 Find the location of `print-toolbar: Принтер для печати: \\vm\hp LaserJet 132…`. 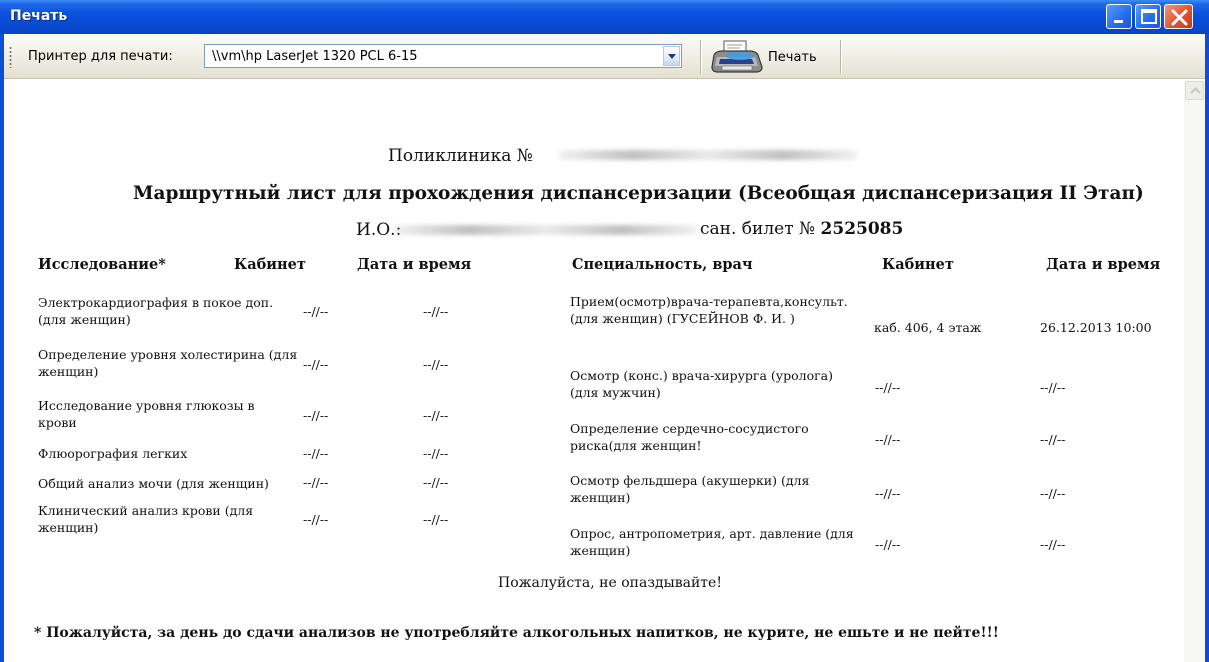

print-toolbar: Принтер для печати: \\vm\hp LaserJet 132… is located at coordinates (604, 56).